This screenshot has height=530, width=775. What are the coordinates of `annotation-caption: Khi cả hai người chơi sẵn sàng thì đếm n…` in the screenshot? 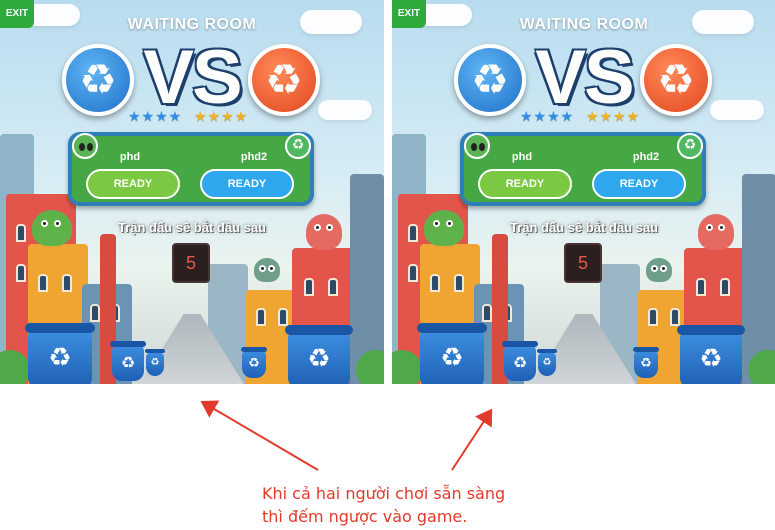 It's located at (432, 505).